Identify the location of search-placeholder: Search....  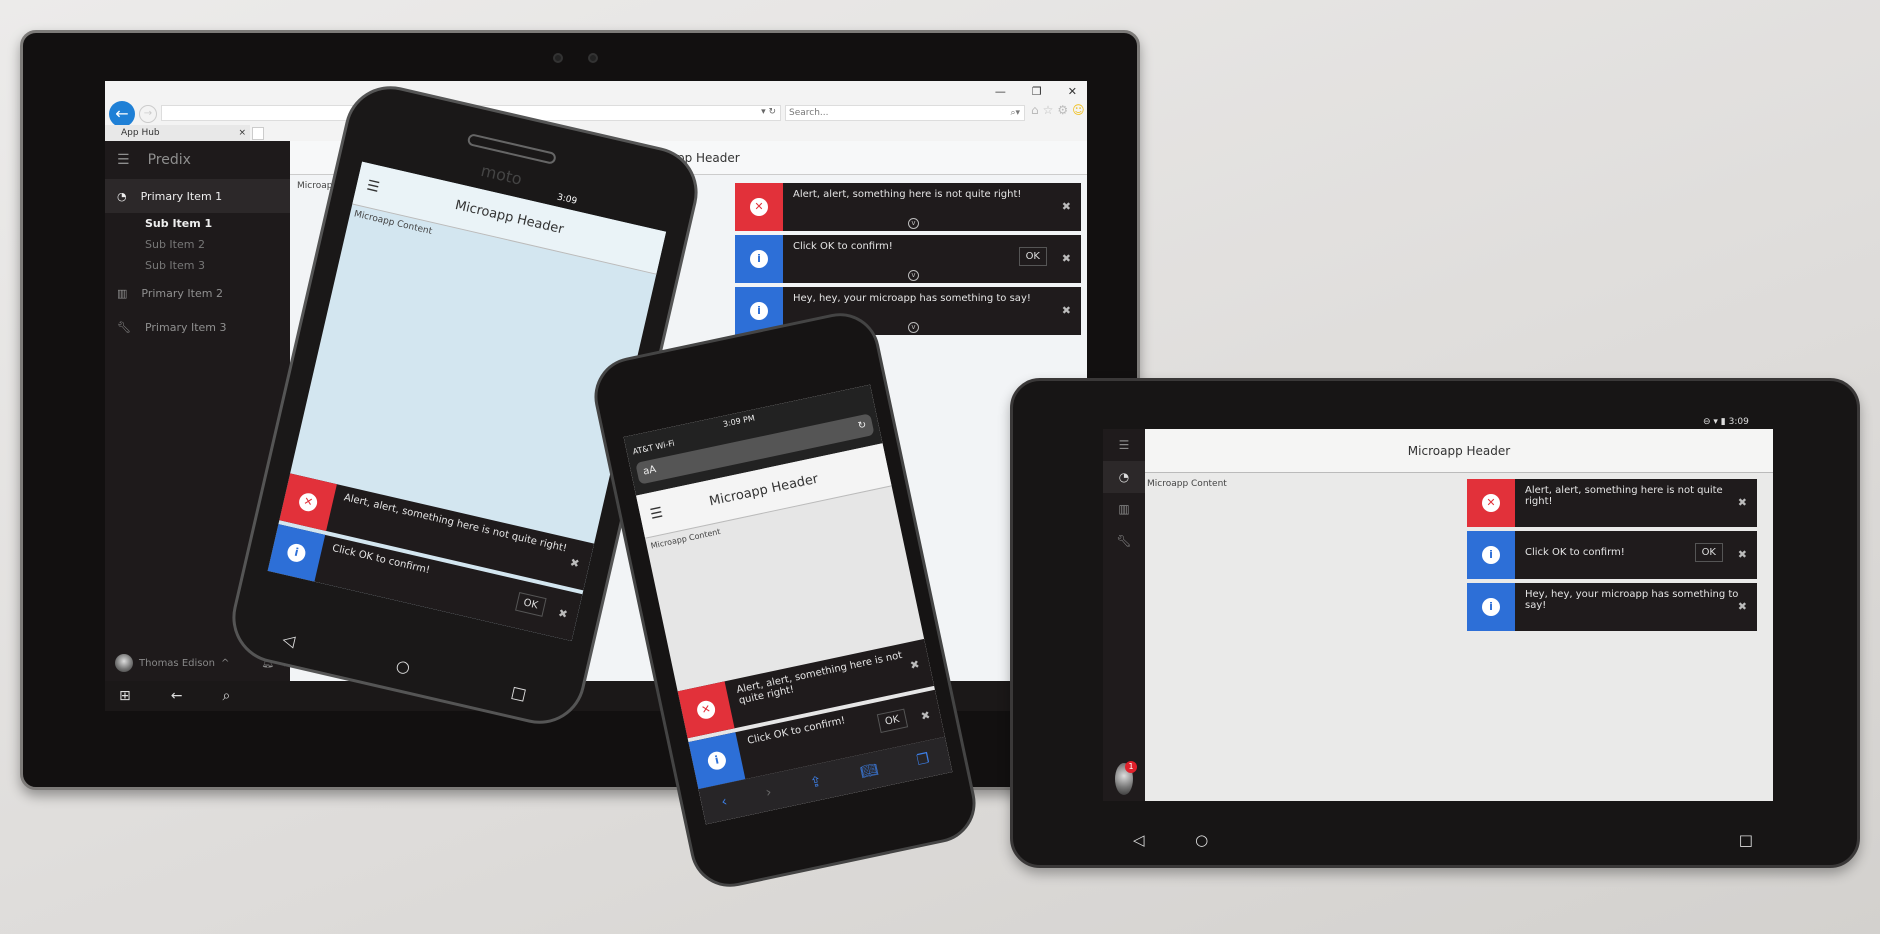
(809, 113).